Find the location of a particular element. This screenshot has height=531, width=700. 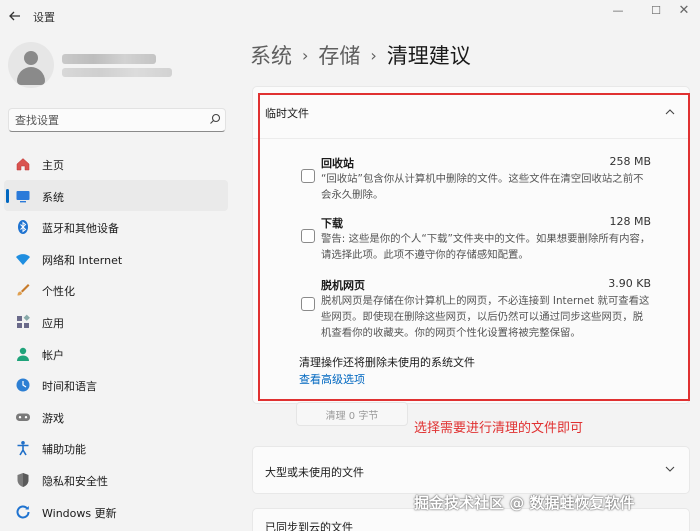

sidebar-item-system: 系统 is located at coordinates (116, 195).